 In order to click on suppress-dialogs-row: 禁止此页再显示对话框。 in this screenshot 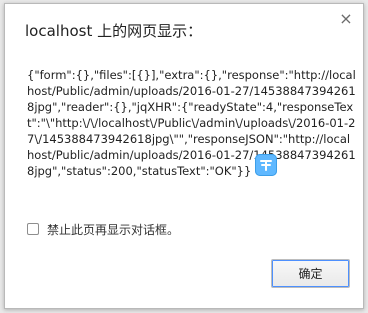, I will do `click(103, 229)`.